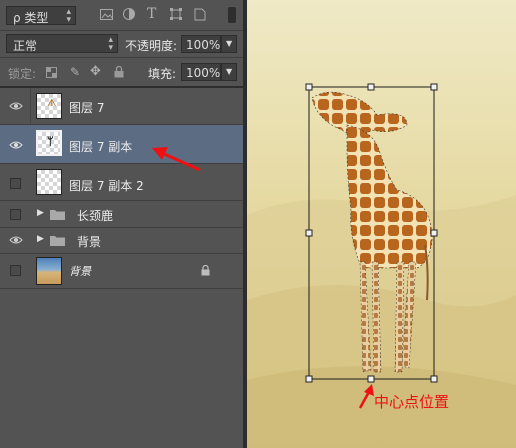 The image size is (516, 448). I want to click on filter-toggle, so click(232, 15).